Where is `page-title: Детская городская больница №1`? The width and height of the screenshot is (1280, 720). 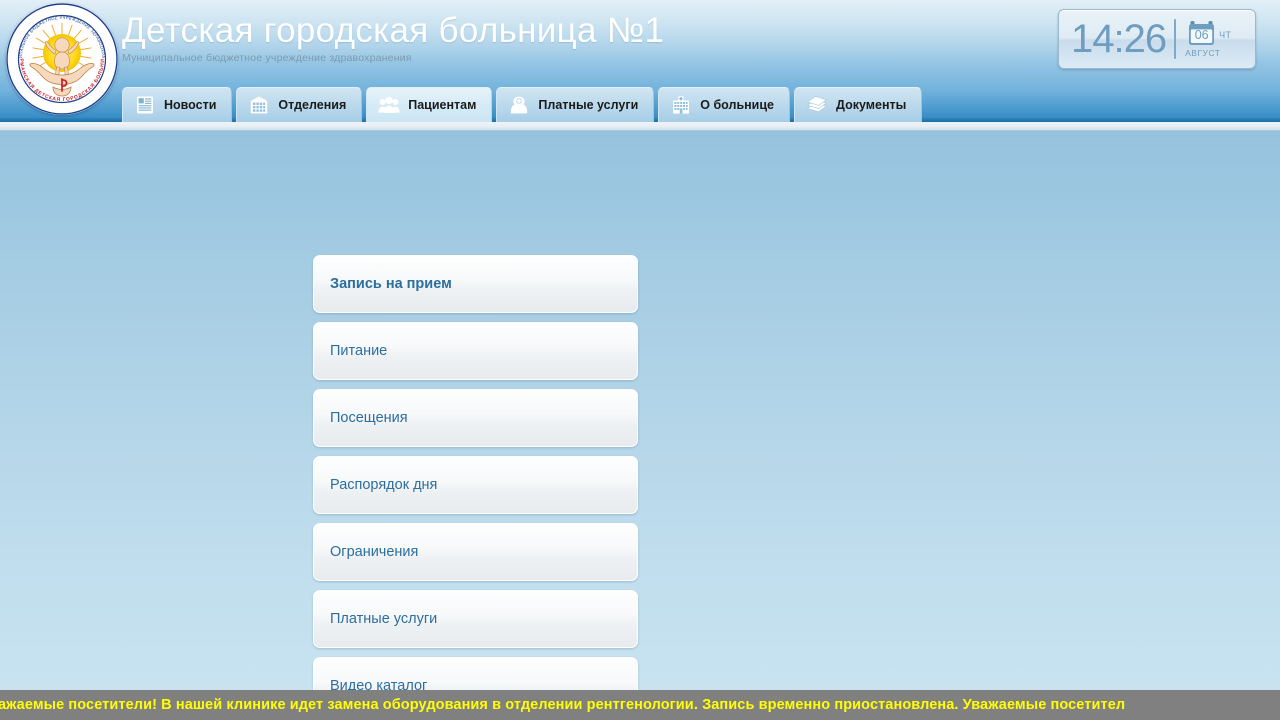 page-title: Детская городская больница №1 is located at coordinates (393, 30).